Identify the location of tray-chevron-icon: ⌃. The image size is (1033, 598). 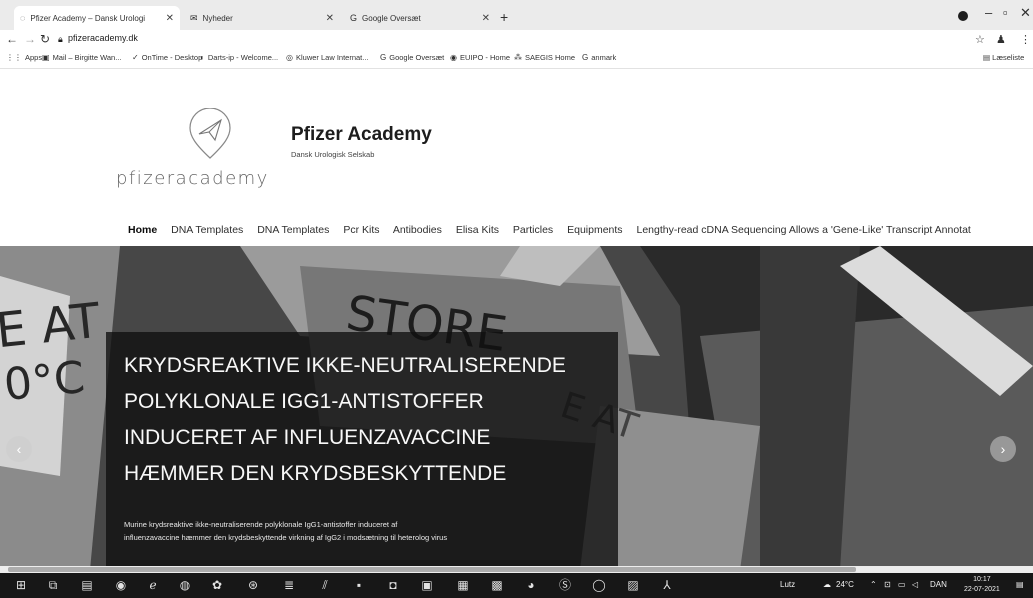
(873, 584).